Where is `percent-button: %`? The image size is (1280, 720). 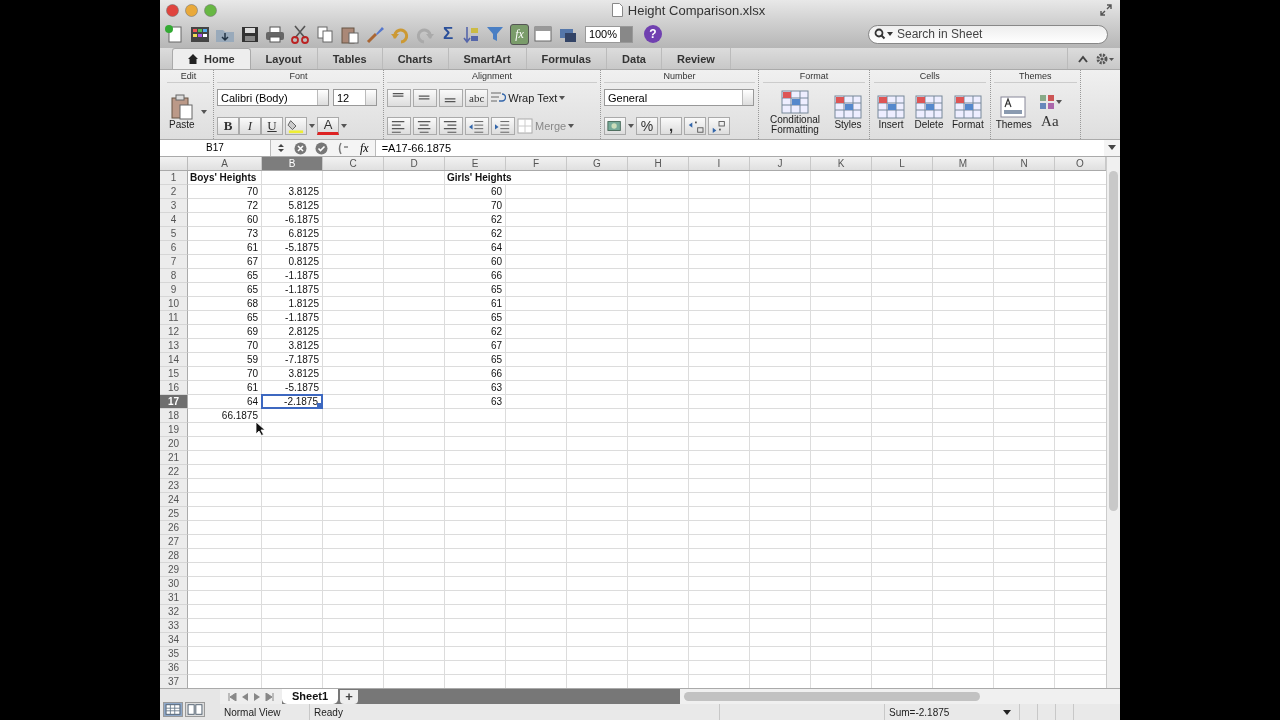 percent-button: % is located at coordinates (647, 125).